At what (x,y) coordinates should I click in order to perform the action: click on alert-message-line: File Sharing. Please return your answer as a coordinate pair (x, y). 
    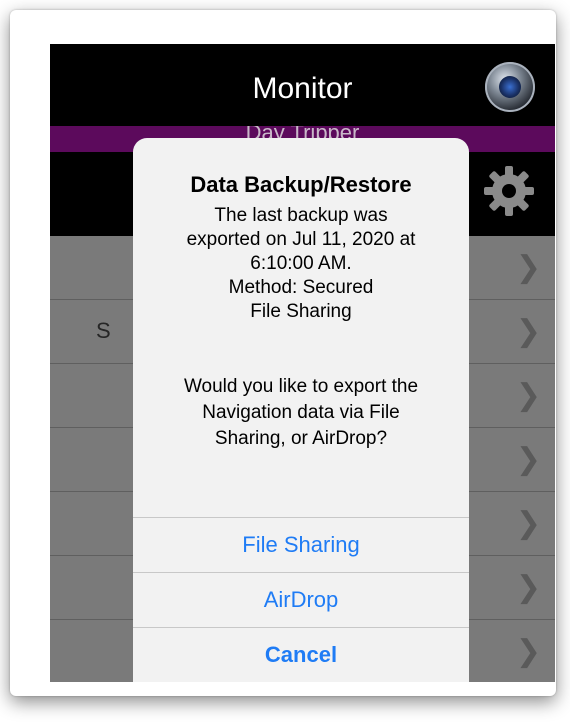
    Looking at the image, I should click on (301, 311).